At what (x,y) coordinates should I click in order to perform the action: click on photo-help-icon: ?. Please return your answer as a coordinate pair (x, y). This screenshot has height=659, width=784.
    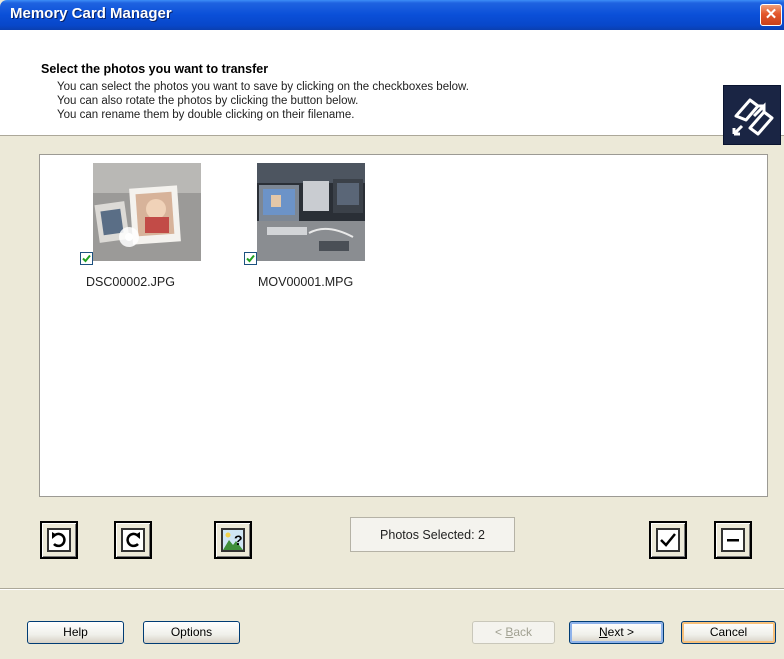
    Looking at the image, I should click on (233, 541).